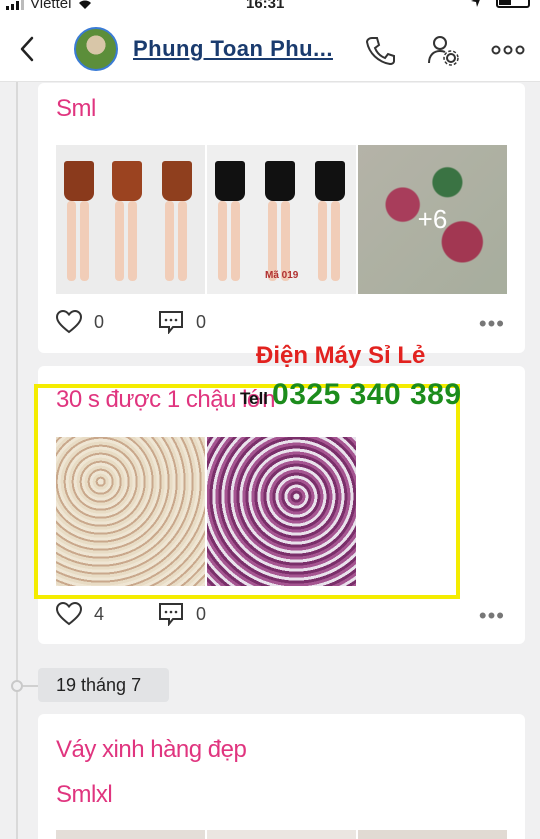  Describe the element at coordinates (29, 49) in the screenshot. I see `back-arrow-icon` at that location.